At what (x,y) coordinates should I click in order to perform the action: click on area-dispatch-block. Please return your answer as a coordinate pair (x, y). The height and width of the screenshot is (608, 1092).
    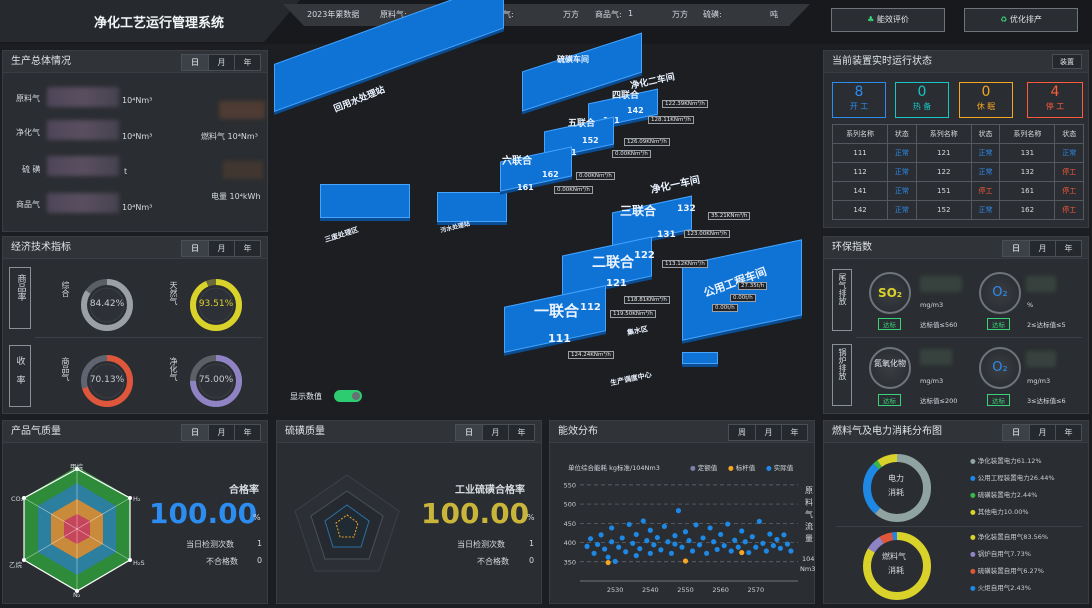
    Looking at the image, I should click on (700, 358).